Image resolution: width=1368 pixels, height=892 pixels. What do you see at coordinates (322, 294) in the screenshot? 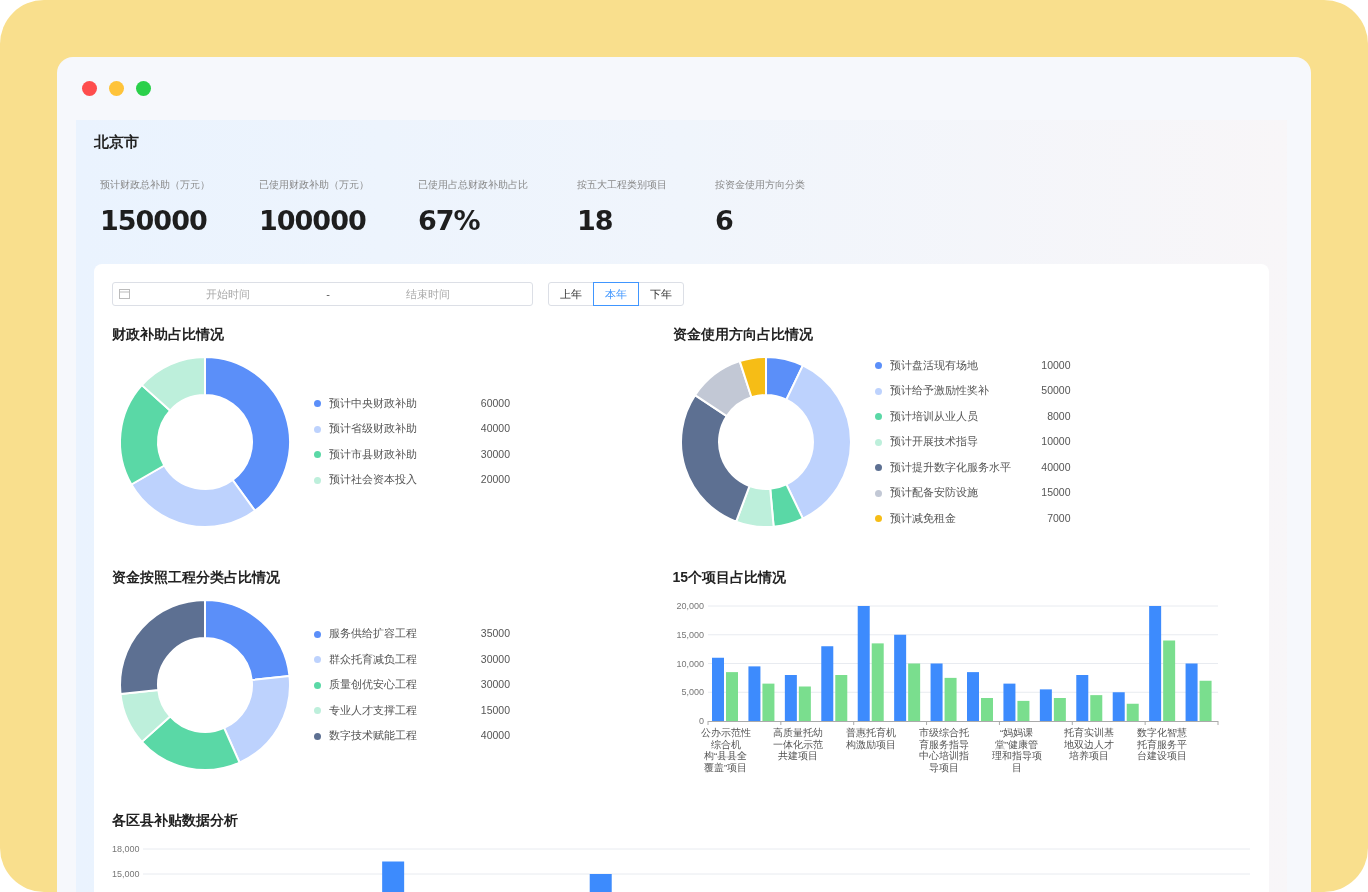
I see `date-range-field: 开始时间 - 结束时间` at bounding box center [322, 294].